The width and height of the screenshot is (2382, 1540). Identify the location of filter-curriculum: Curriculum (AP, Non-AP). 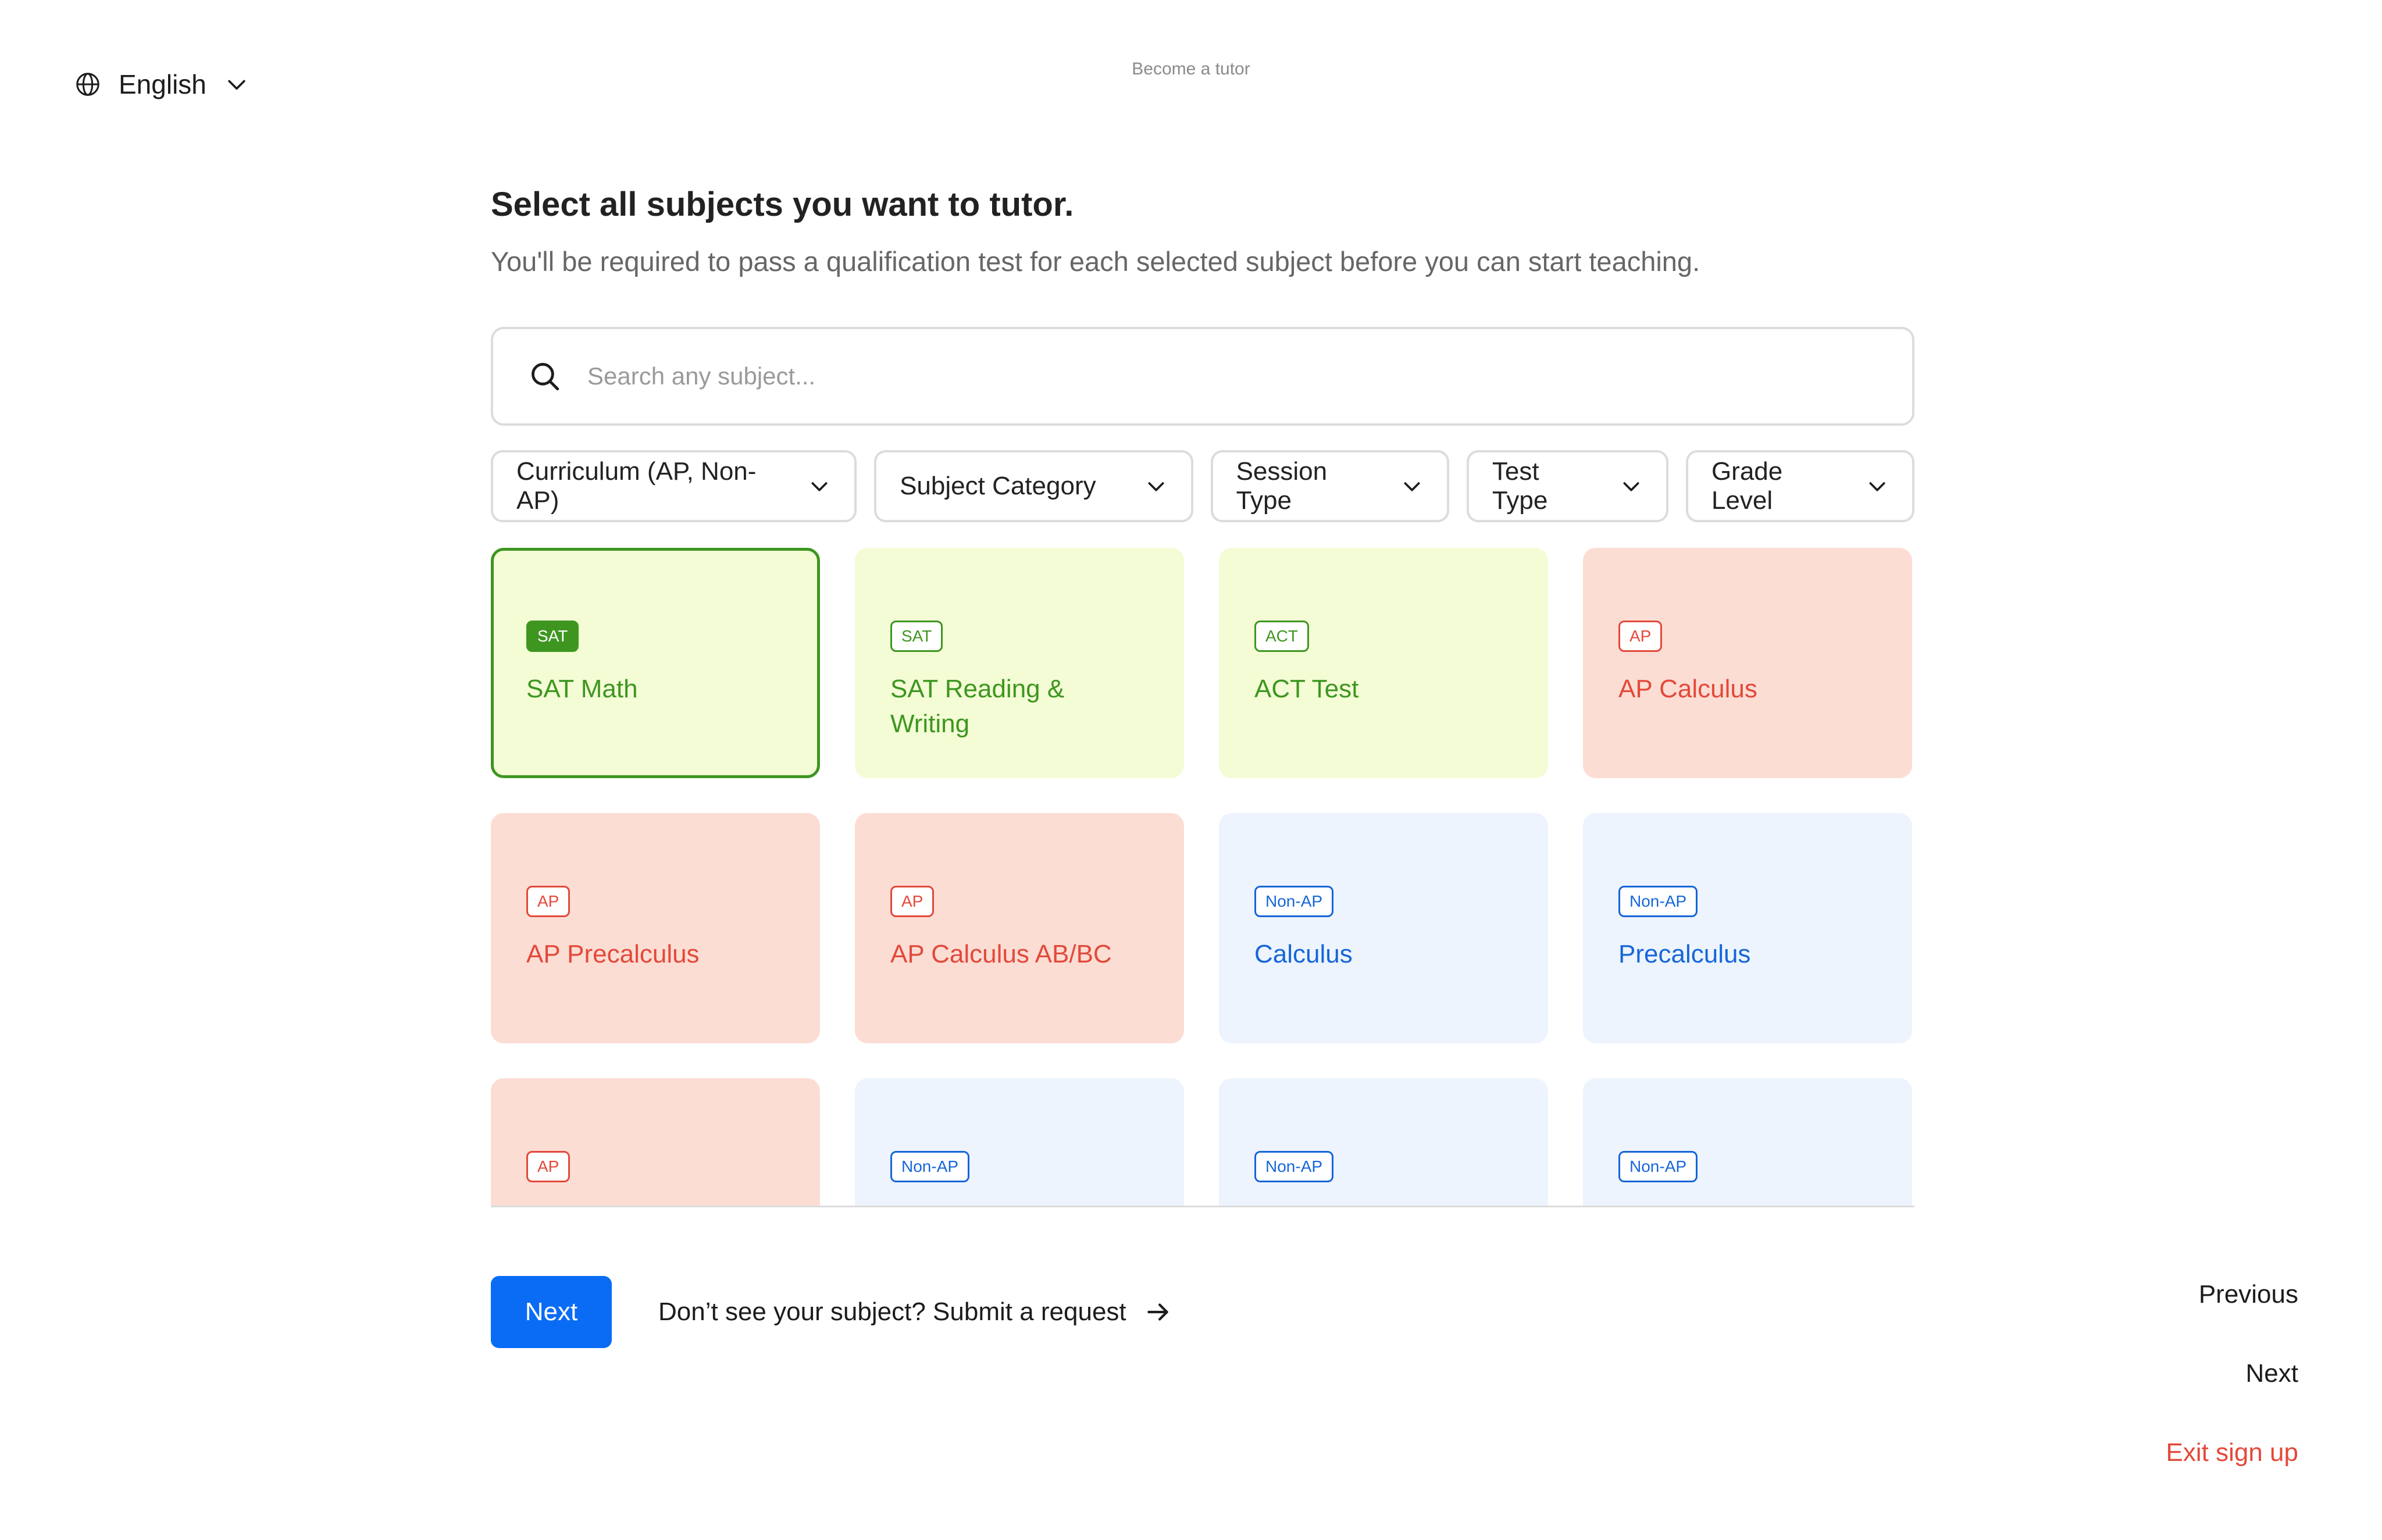
(674, 486).